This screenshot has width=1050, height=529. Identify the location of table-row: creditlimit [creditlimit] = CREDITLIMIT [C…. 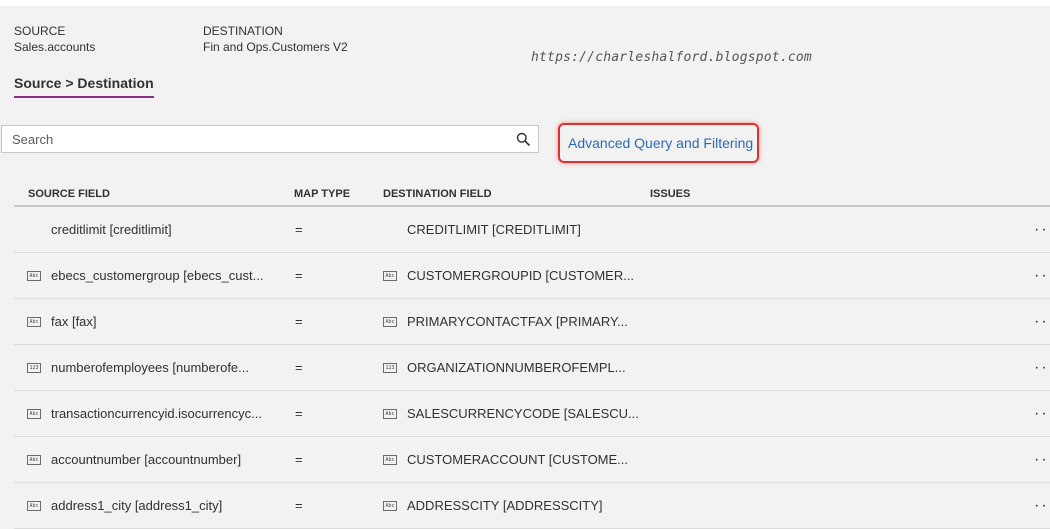
(532, 230).